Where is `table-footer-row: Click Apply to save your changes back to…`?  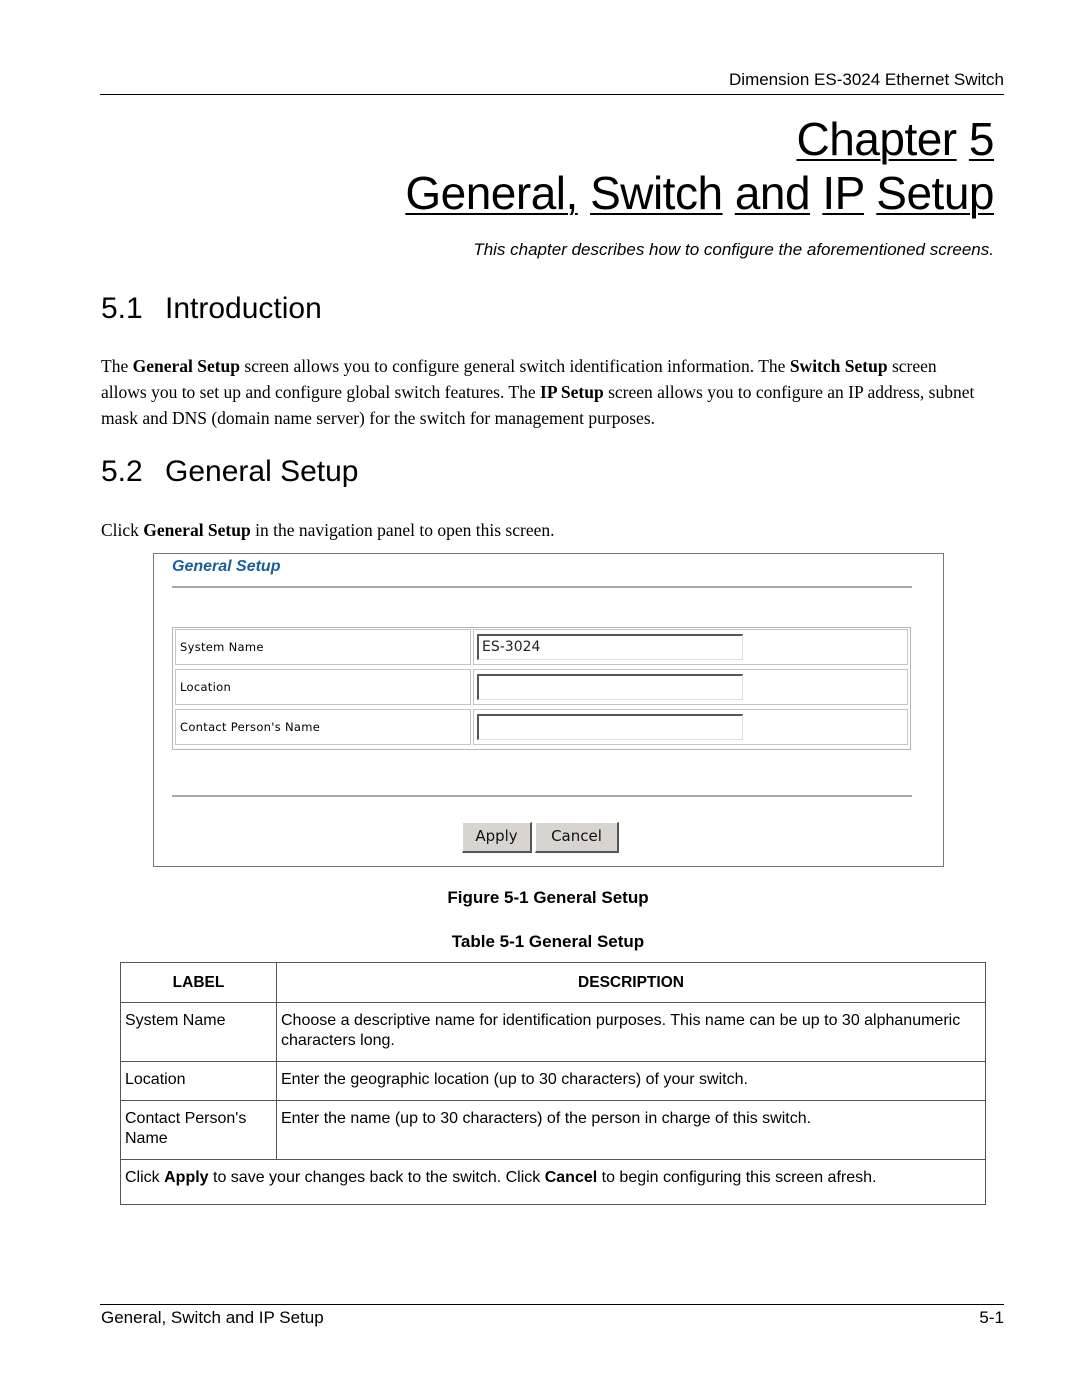 table-footer-row: Click Apply to save your changes back to… is located at coordinates (553, 1182).